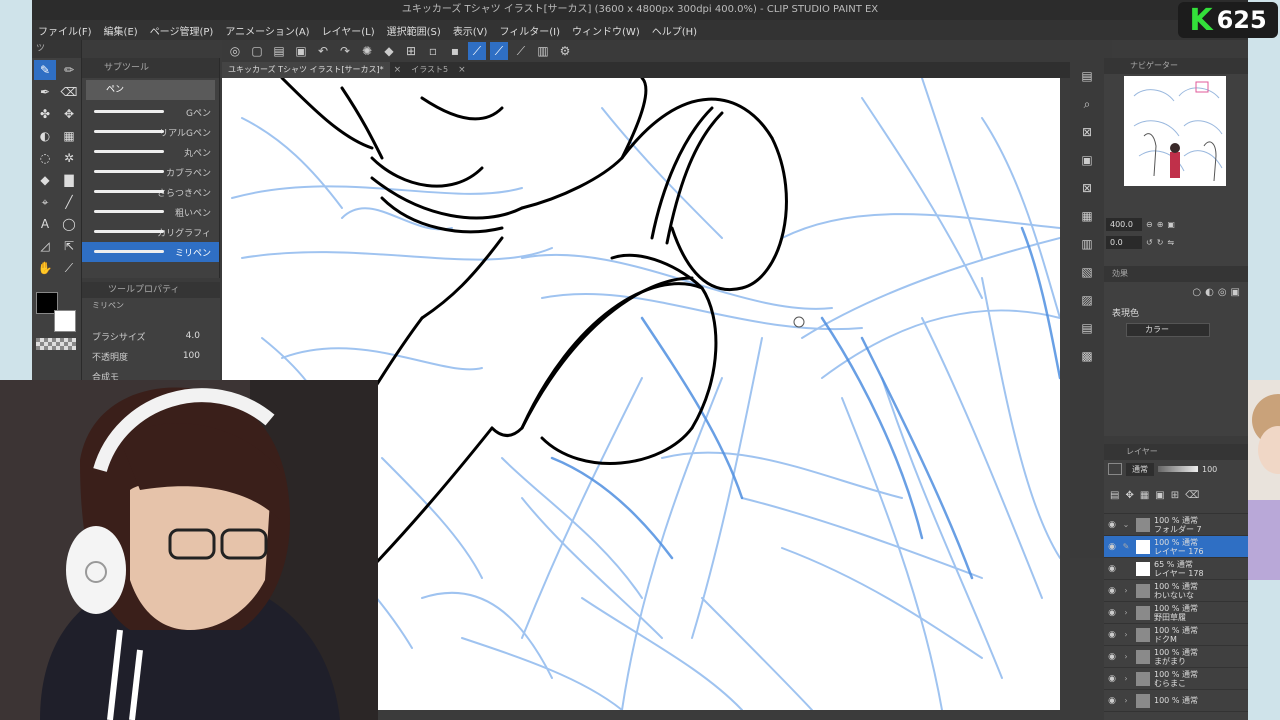 The height and width of the screenshot is (720, 1280). I want to click on menu-window: ウィンドウ(W), so click(606, 30).